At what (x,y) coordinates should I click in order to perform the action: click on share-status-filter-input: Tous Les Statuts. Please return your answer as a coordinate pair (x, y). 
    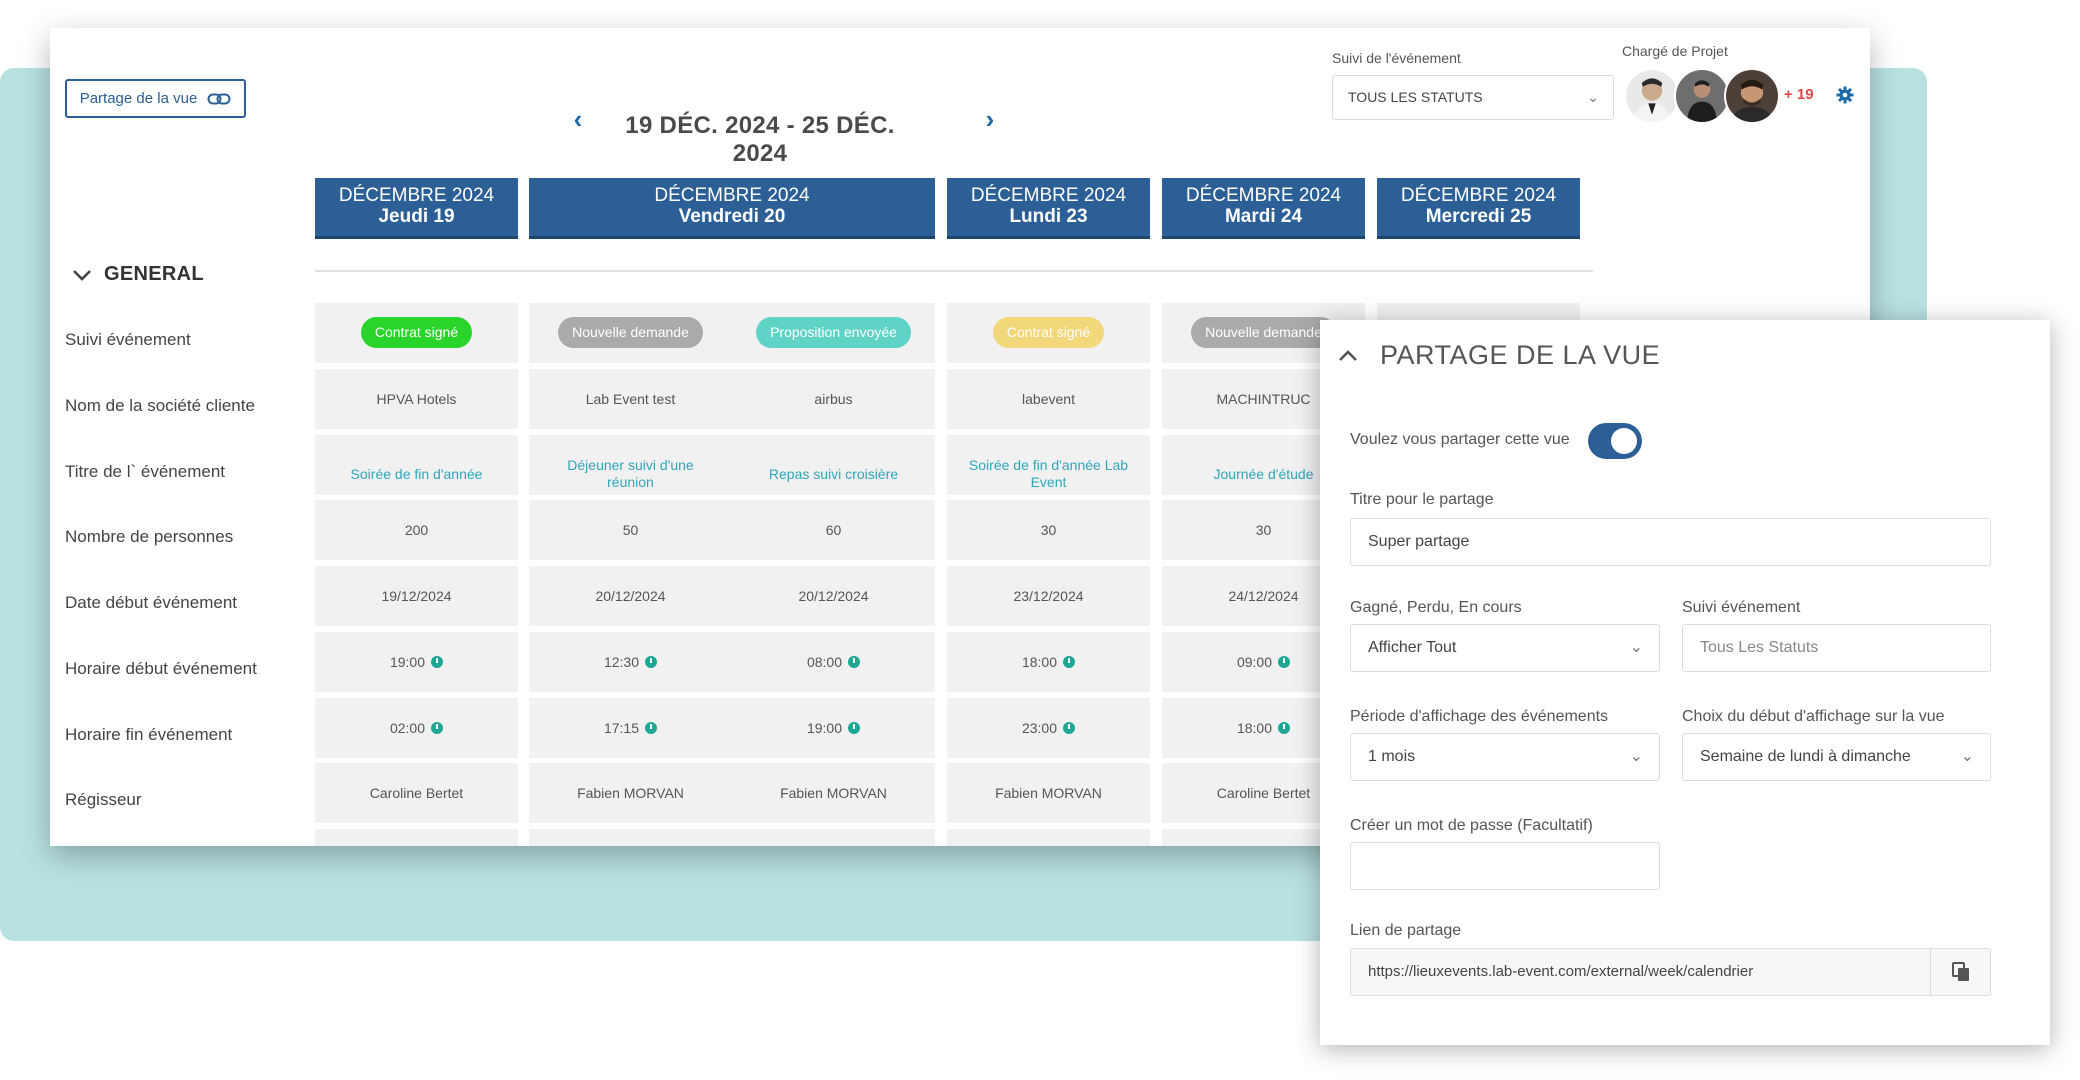
    Looking at the image, I should click on (1836, 648).